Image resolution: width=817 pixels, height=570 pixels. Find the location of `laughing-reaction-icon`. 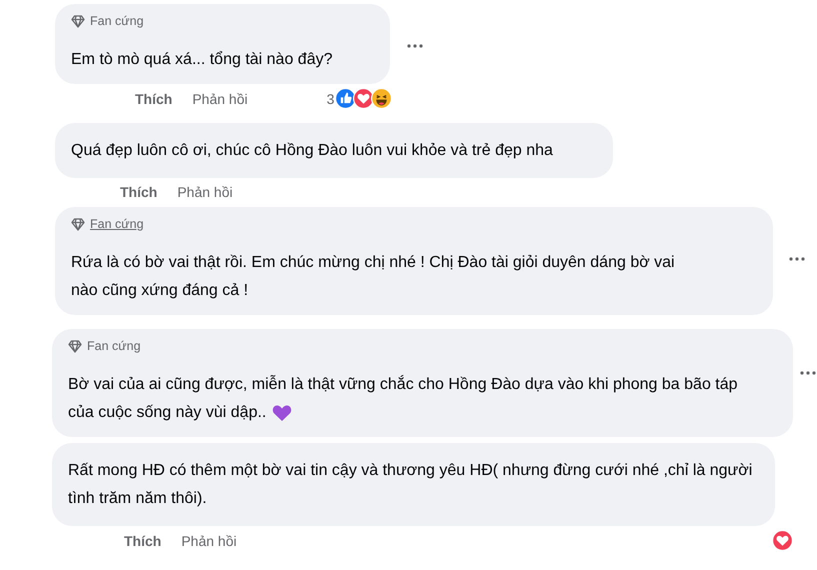

laughing-reaction-icon is located at coordinates (381, 98).